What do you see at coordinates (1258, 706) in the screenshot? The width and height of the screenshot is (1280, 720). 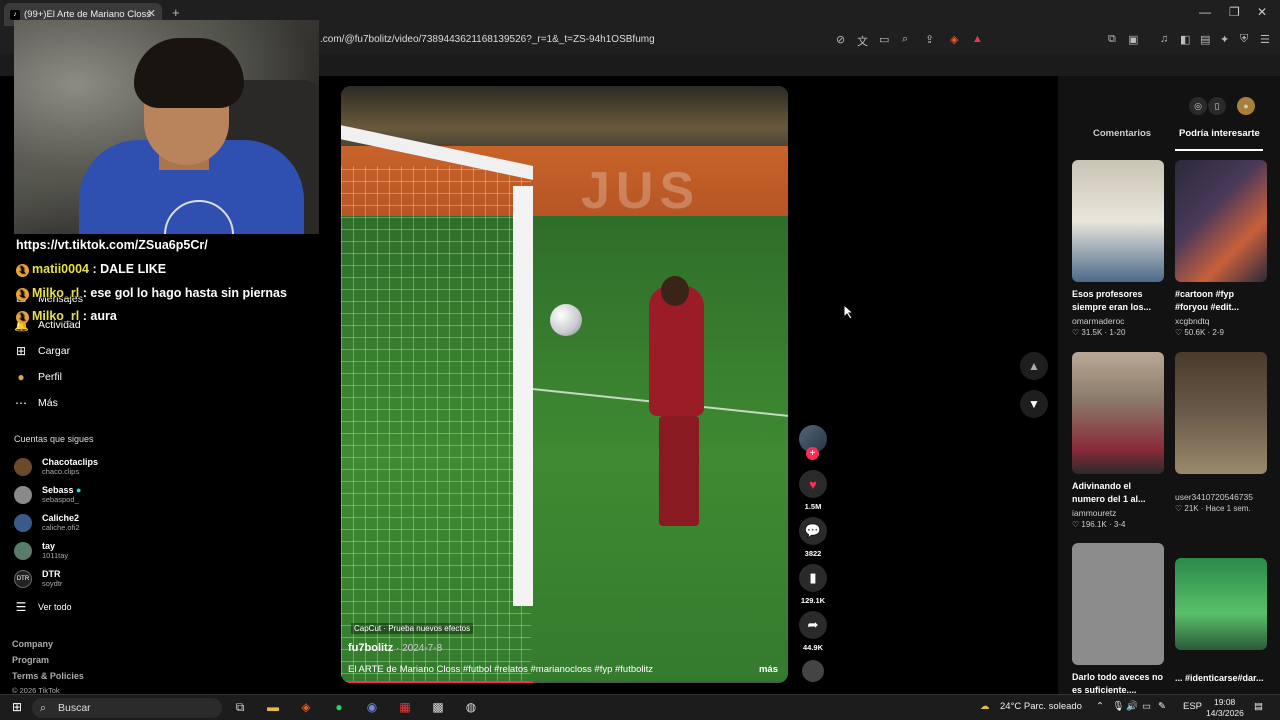 I see `notification-icon: ▤` at bounding box center [1258, 706].